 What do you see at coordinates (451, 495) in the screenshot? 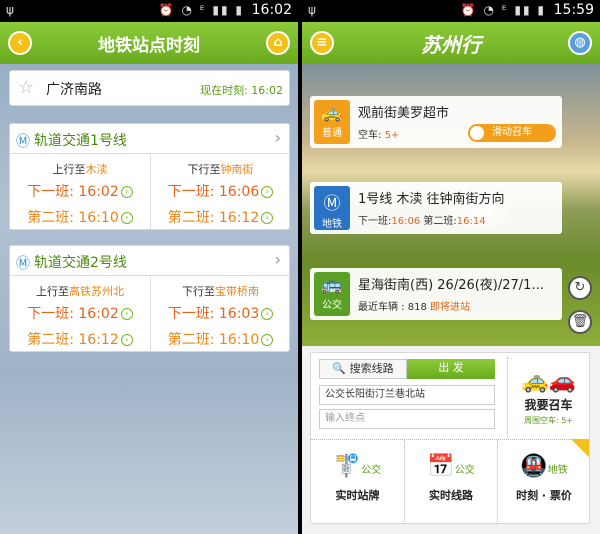
I see `realtime-route-label: 实时线路` at bounding box center [451, 495].